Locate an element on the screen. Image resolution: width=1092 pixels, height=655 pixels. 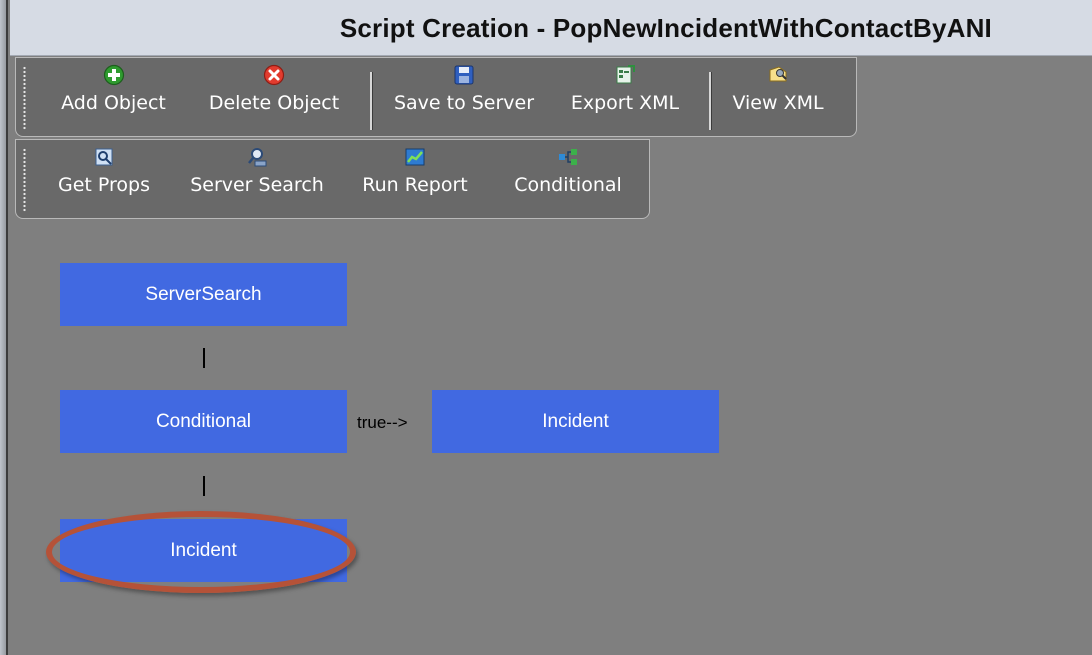
save-to-server-label: Save to Server is located at coordinates (464, 103).